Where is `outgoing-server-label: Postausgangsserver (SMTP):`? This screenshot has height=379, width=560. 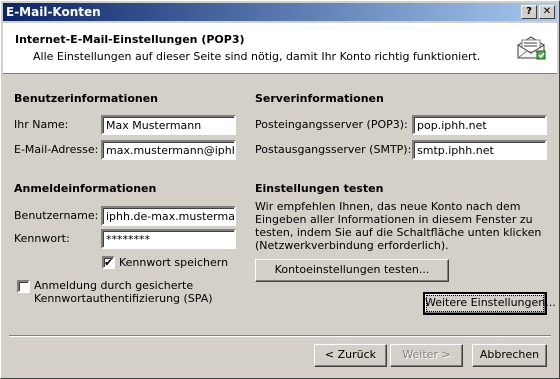
outgoing-server-label: Postausgangsserver (SMTP): is located at coordinates (333, 149).